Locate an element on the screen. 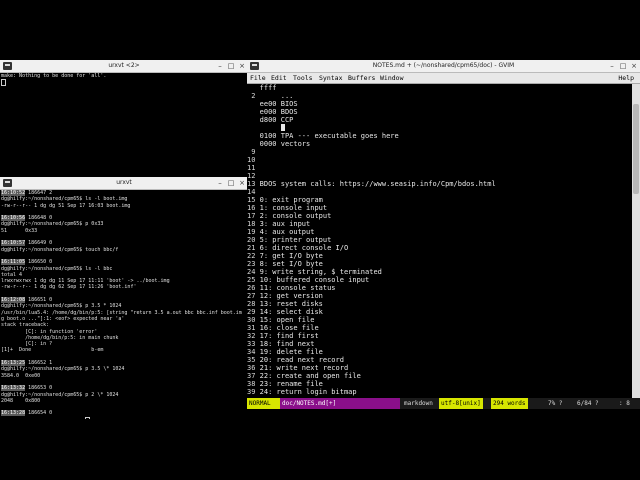  terminal-text: 2048 0x800 is located at coordinates (21, 400).